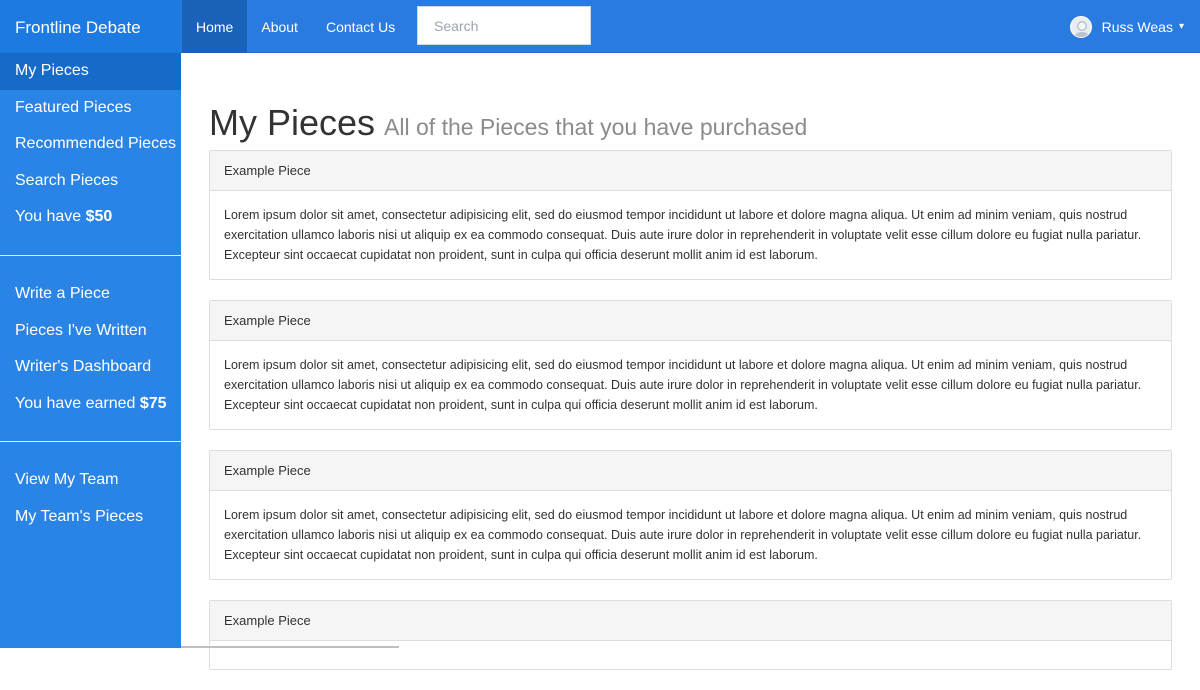  What do you see at coordinates (90, 108) in the screenshot?
I see `sidebar-item-featured-pieces: Featured Pieces` at bounding box center [90, 108].